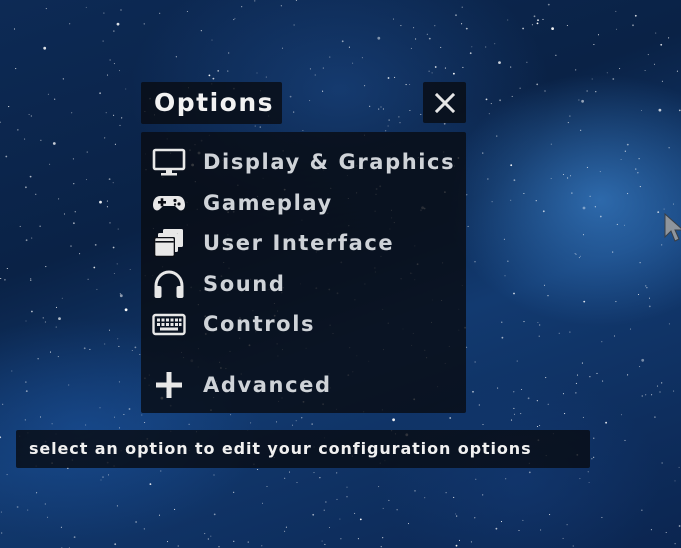 The height and width of the screenshot is (548, 681). I want to click on close-x-icon, so click(444, 102).